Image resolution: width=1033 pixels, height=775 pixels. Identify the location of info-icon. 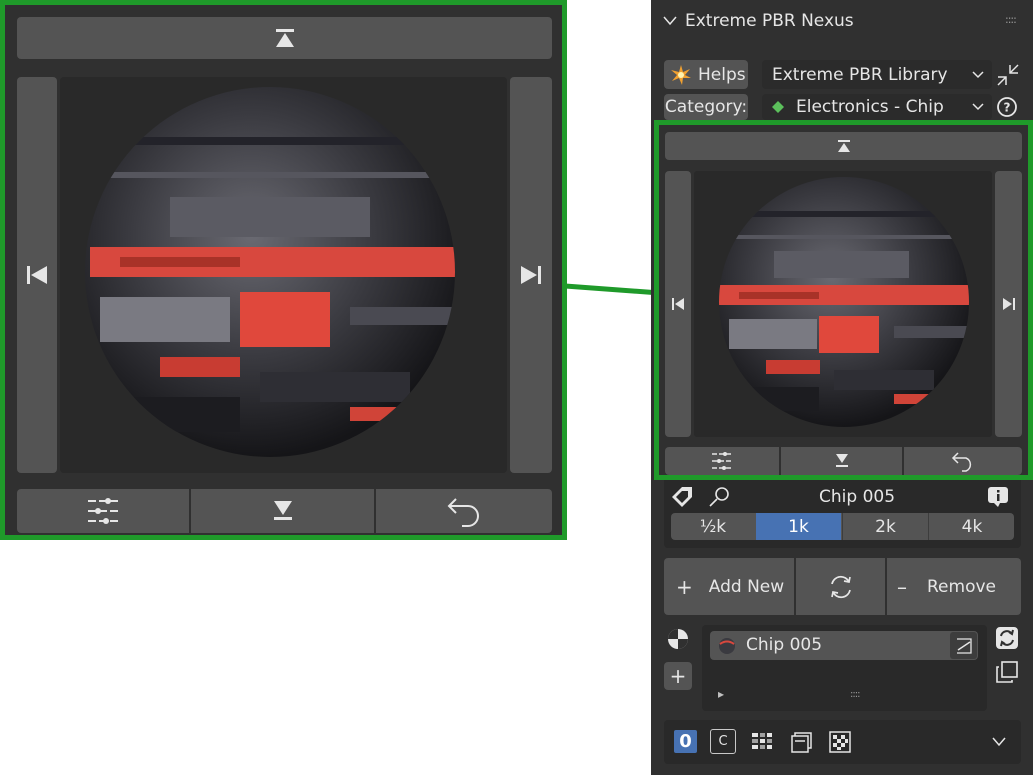
(998, 497).